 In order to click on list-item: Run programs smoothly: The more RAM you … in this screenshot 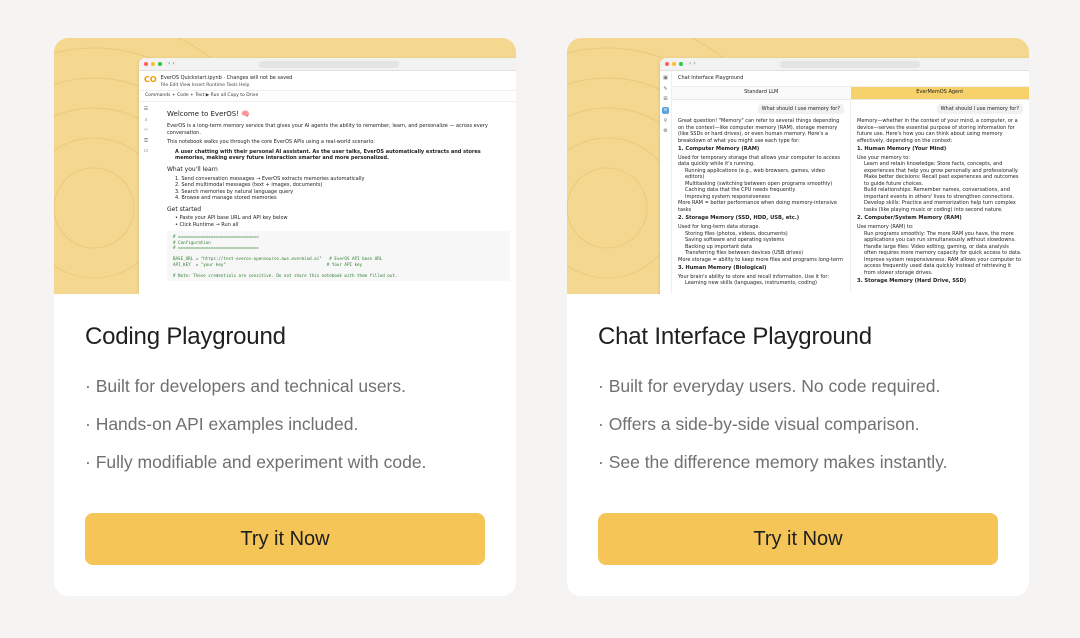, I will do `click(940, 237)`.